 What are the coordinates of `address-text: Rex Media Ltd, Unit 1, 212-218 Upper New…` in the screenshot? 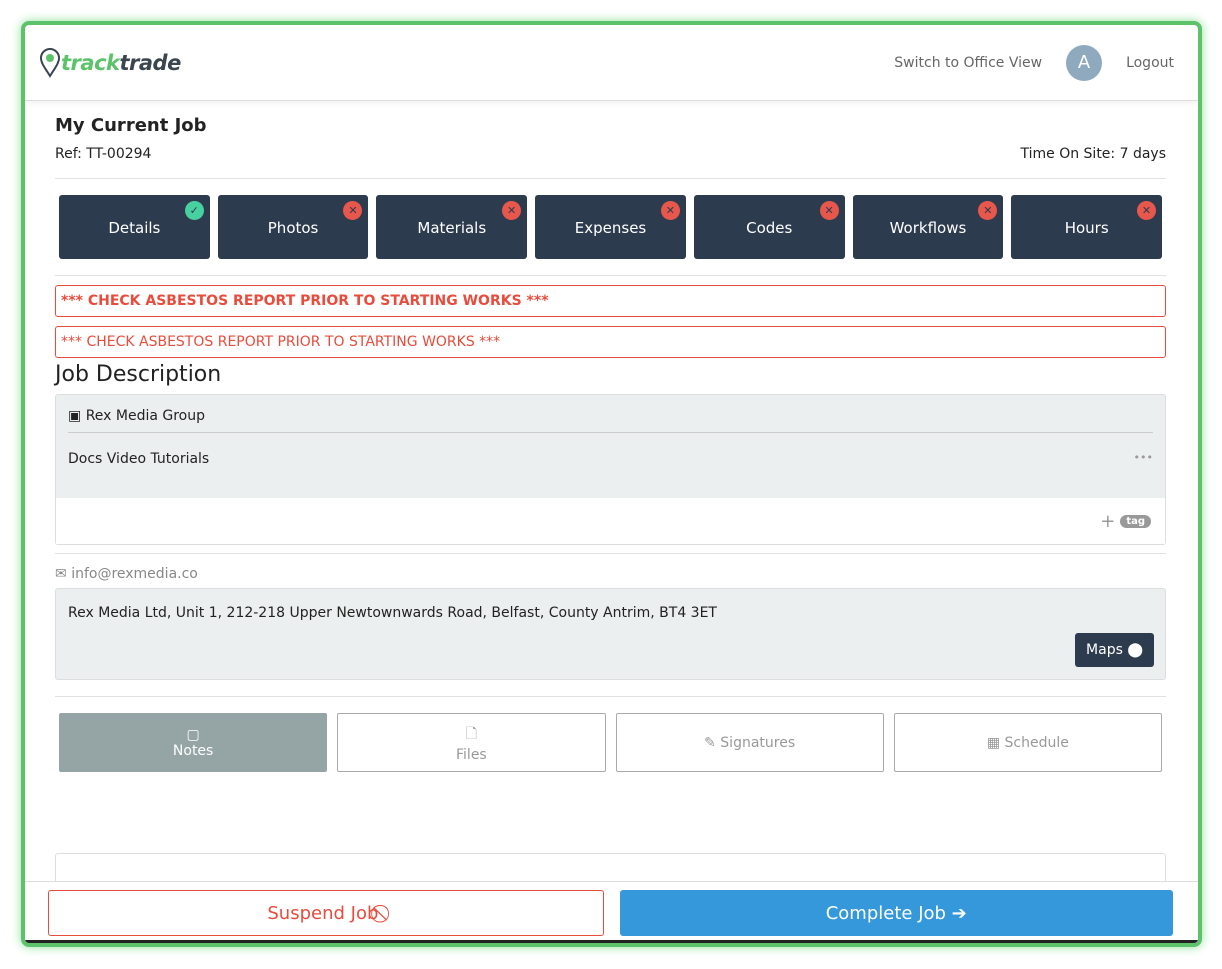 It's located at (392, 613).